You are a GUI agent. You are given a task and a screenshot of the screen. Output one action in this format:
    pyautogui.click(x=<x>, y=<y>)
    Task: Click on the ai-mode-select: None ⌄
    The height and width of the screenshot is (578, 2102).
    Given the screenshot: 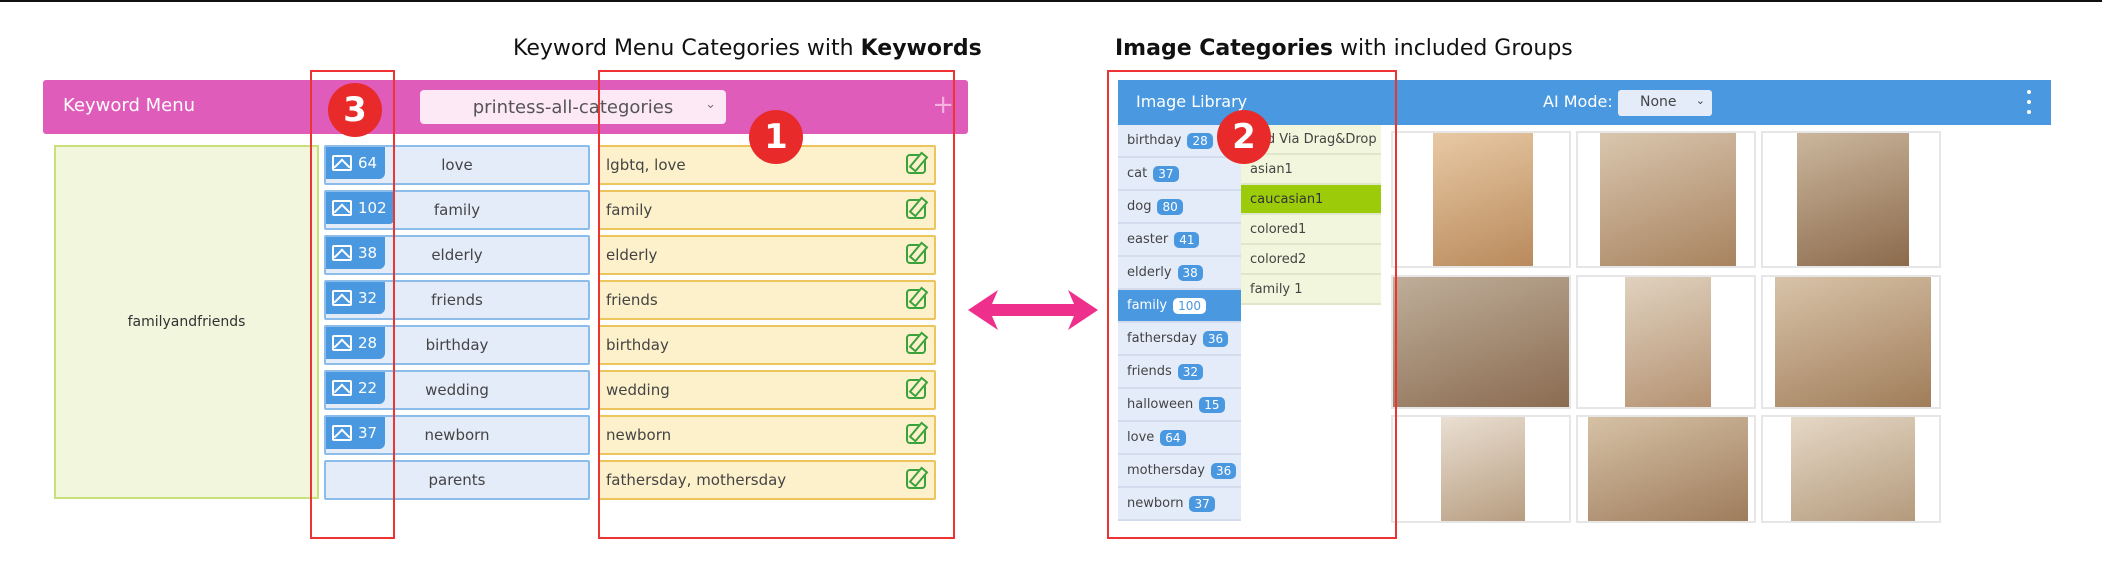 What is the action you would take?
    pyautogui.click(x=1665, y=103)
    